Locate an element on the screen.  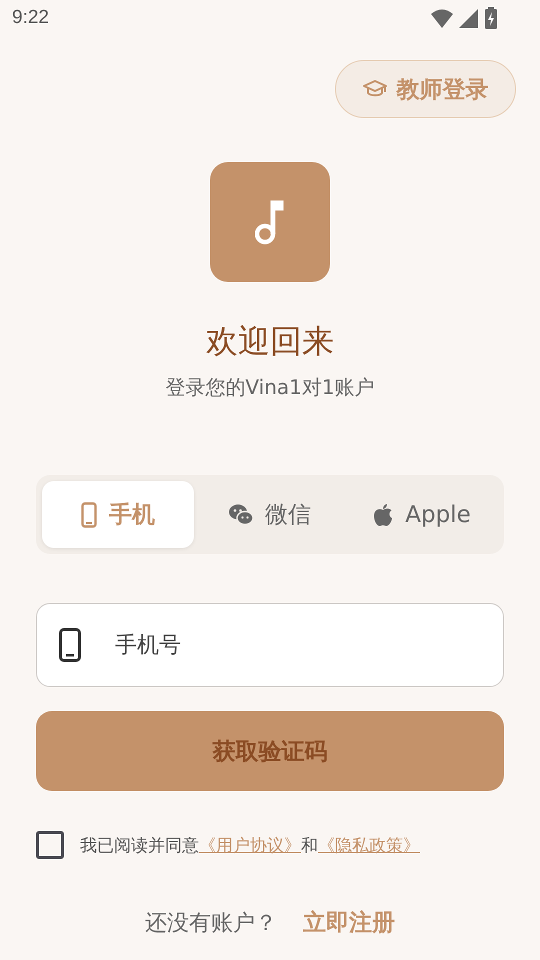
wifi-icon is located at coordinates (442, 18).